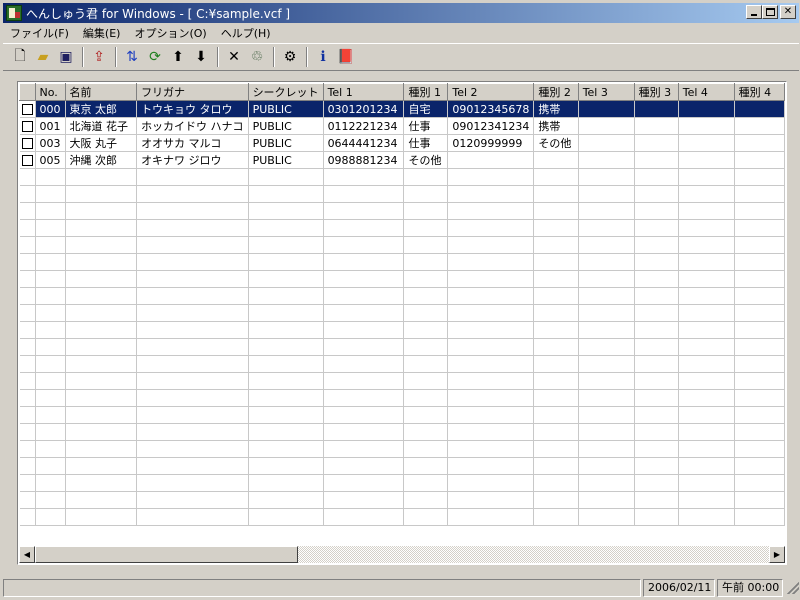  Describe the element at coordinates (706, 160) in the screenshot. I see `cell-tel4` at that location.